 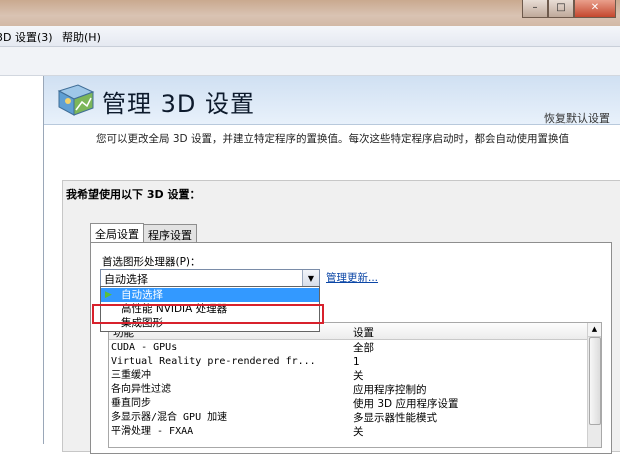 I want to click on toolbar, so click(x=310, y=61).